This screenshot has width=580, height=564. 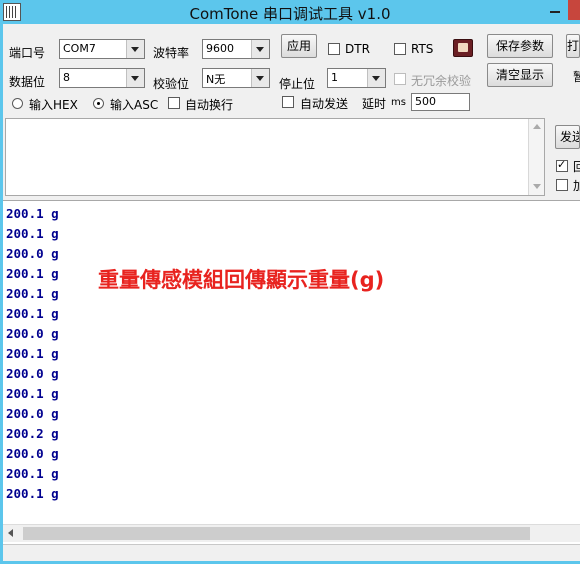 What do you see at coordinates (288, 102) in the screenshot?
I see `auto-send-checkbox` at bounding box center [288, 102].